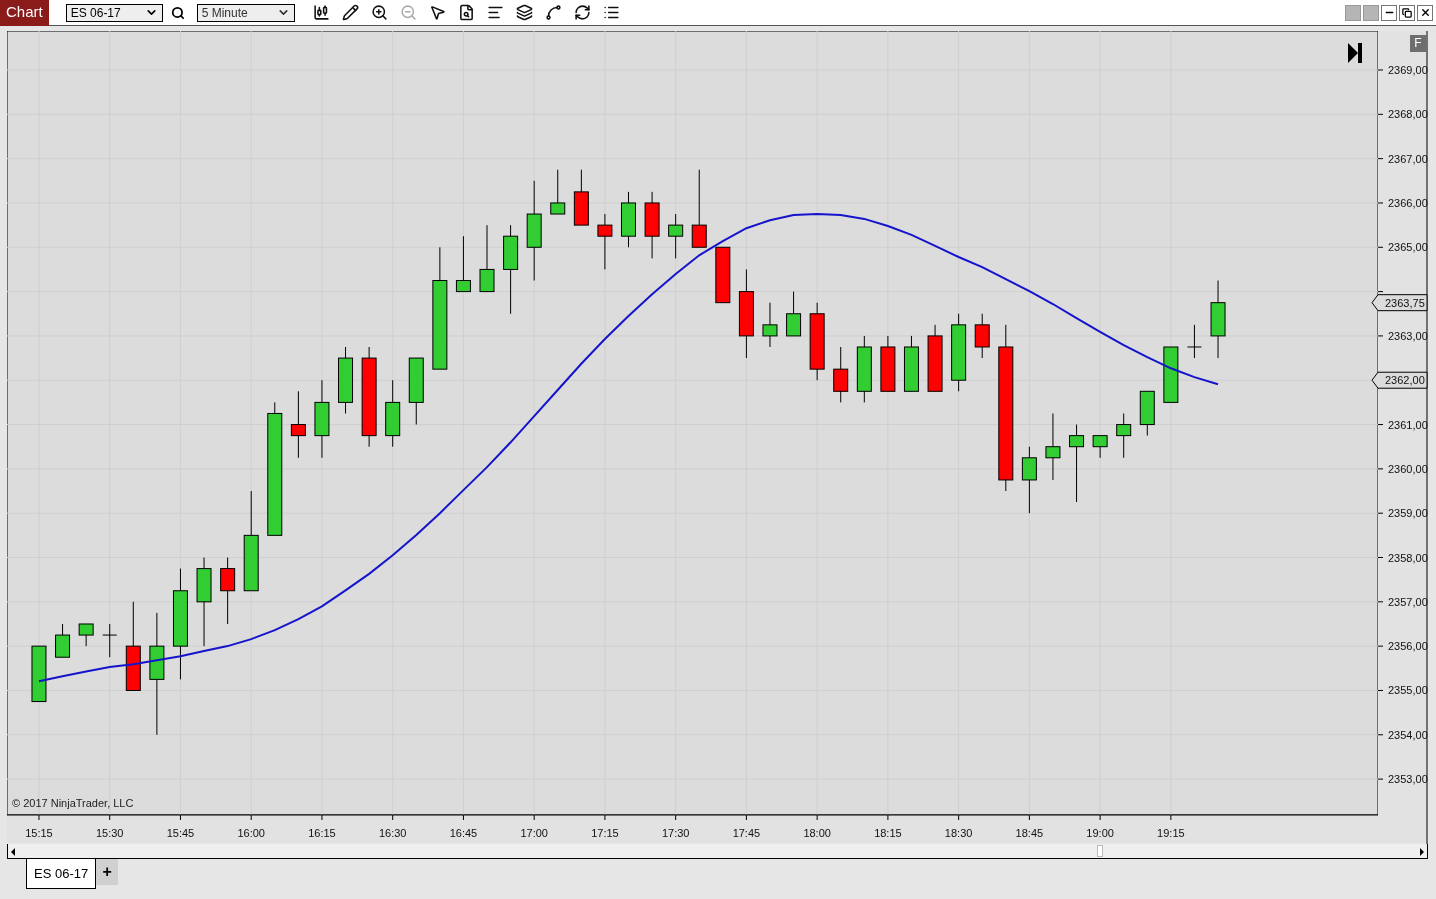 The height and width of the screenshot is (899, 1436). I want to click on time-label: 17:15, so click(605, 833).